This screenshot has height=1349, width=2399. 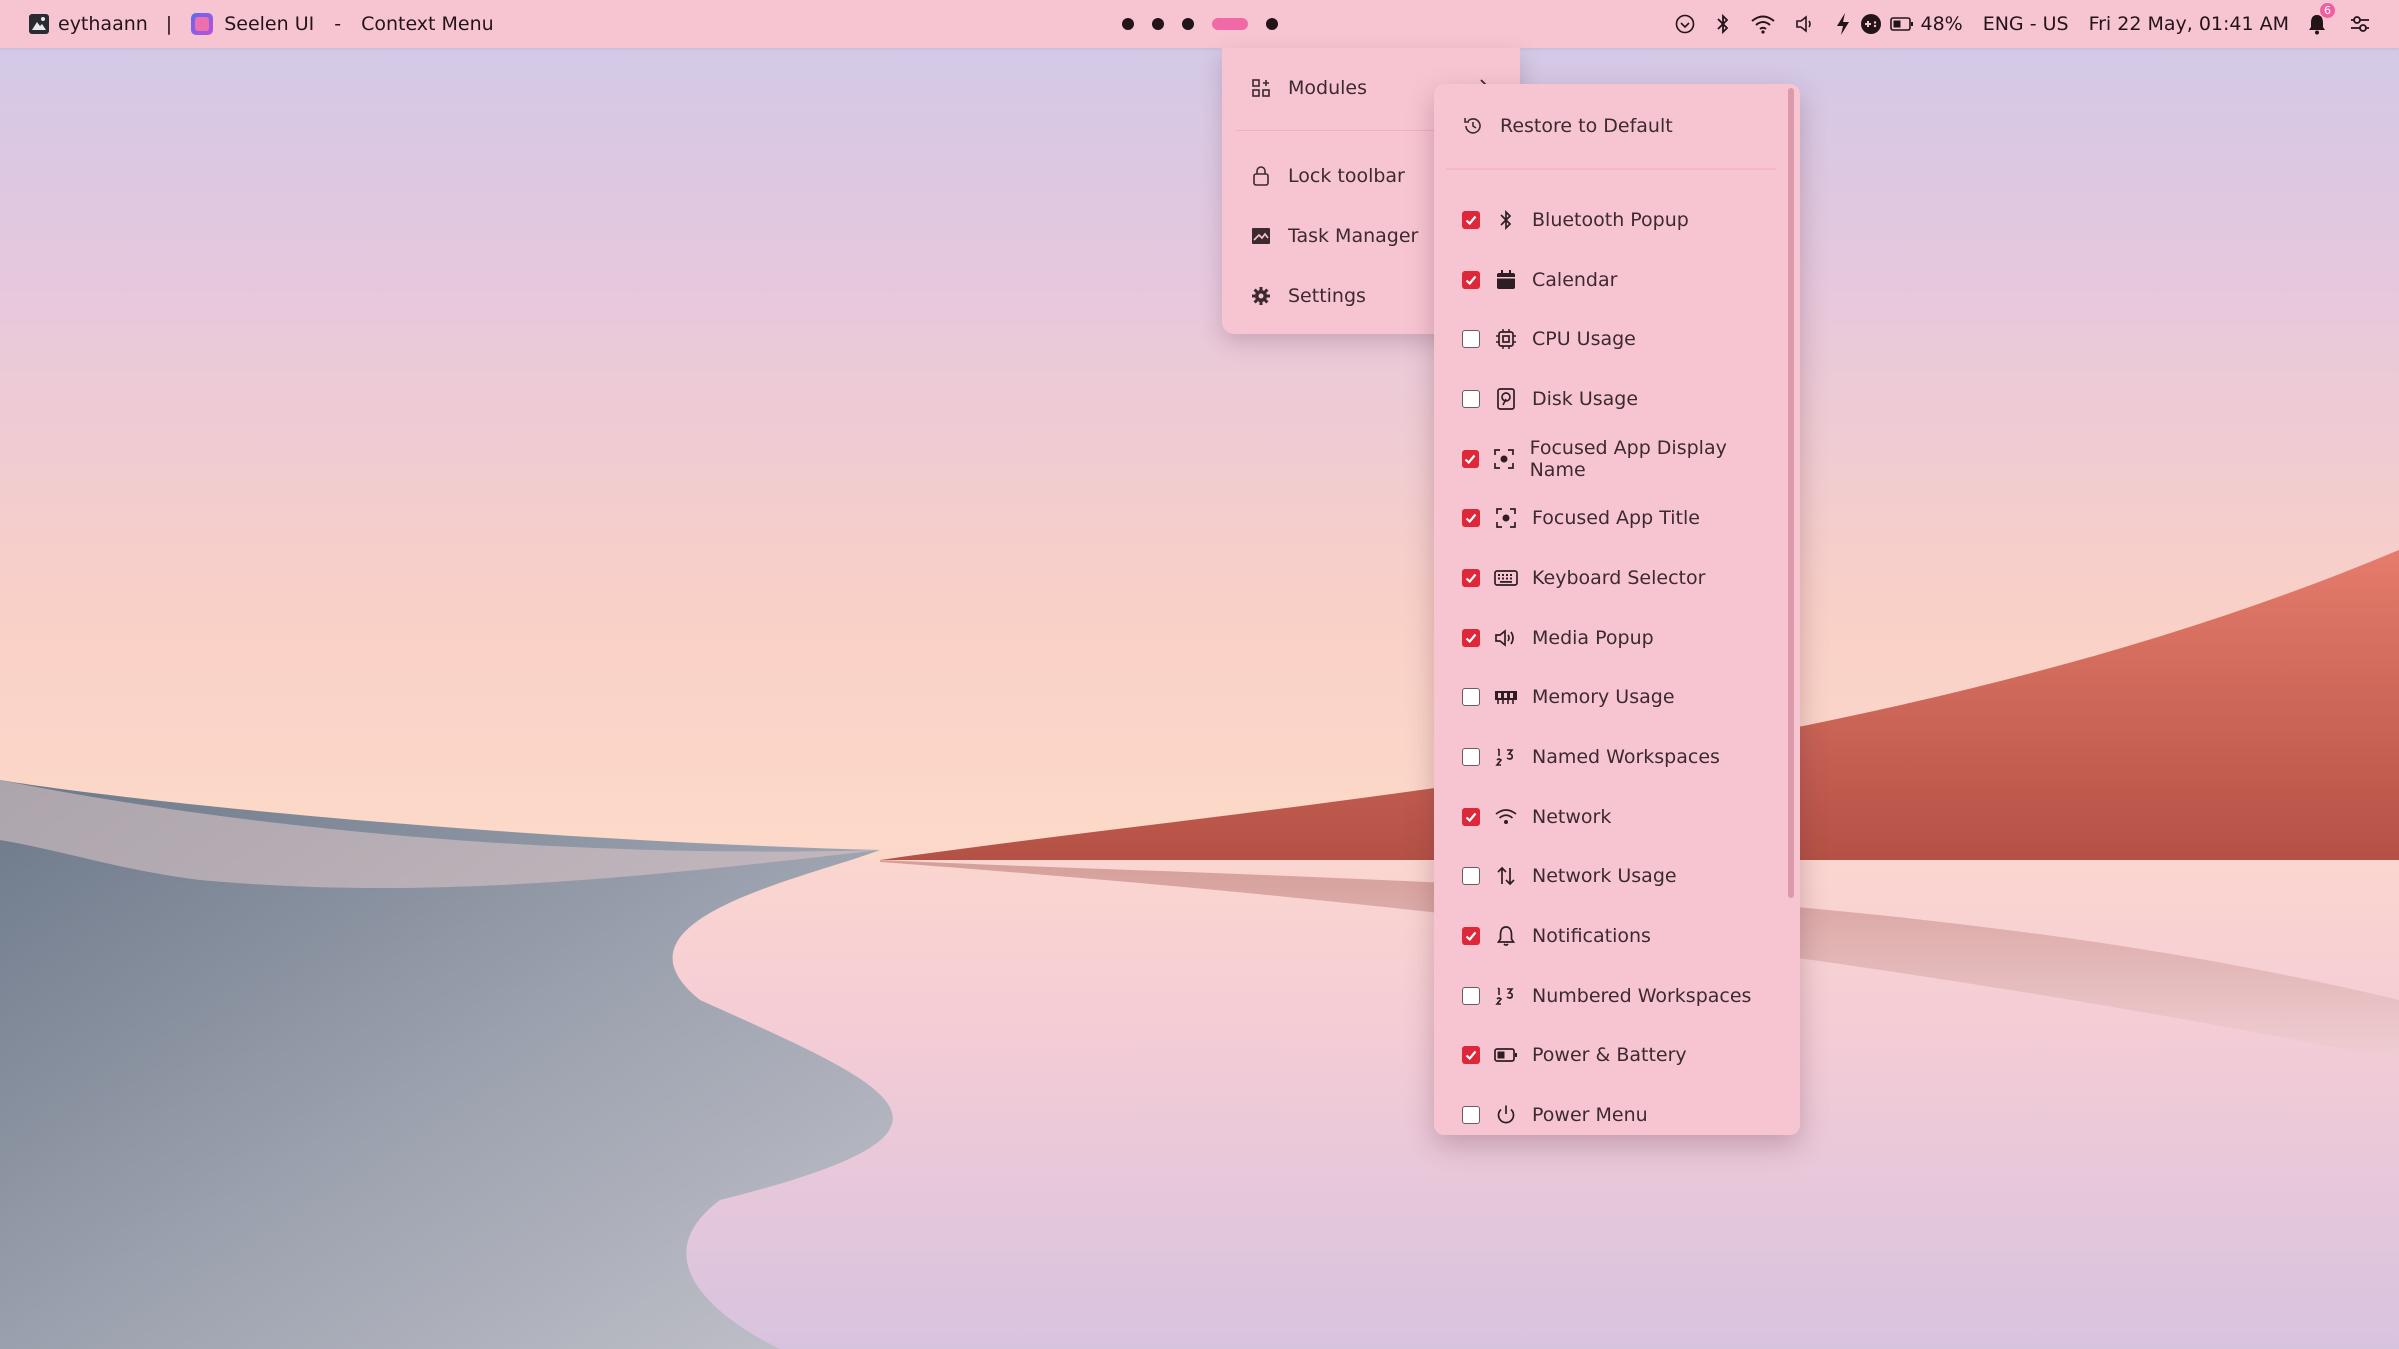 I want to click on module-toggle-calendar: Calendar, so click(x=1604, y=280).